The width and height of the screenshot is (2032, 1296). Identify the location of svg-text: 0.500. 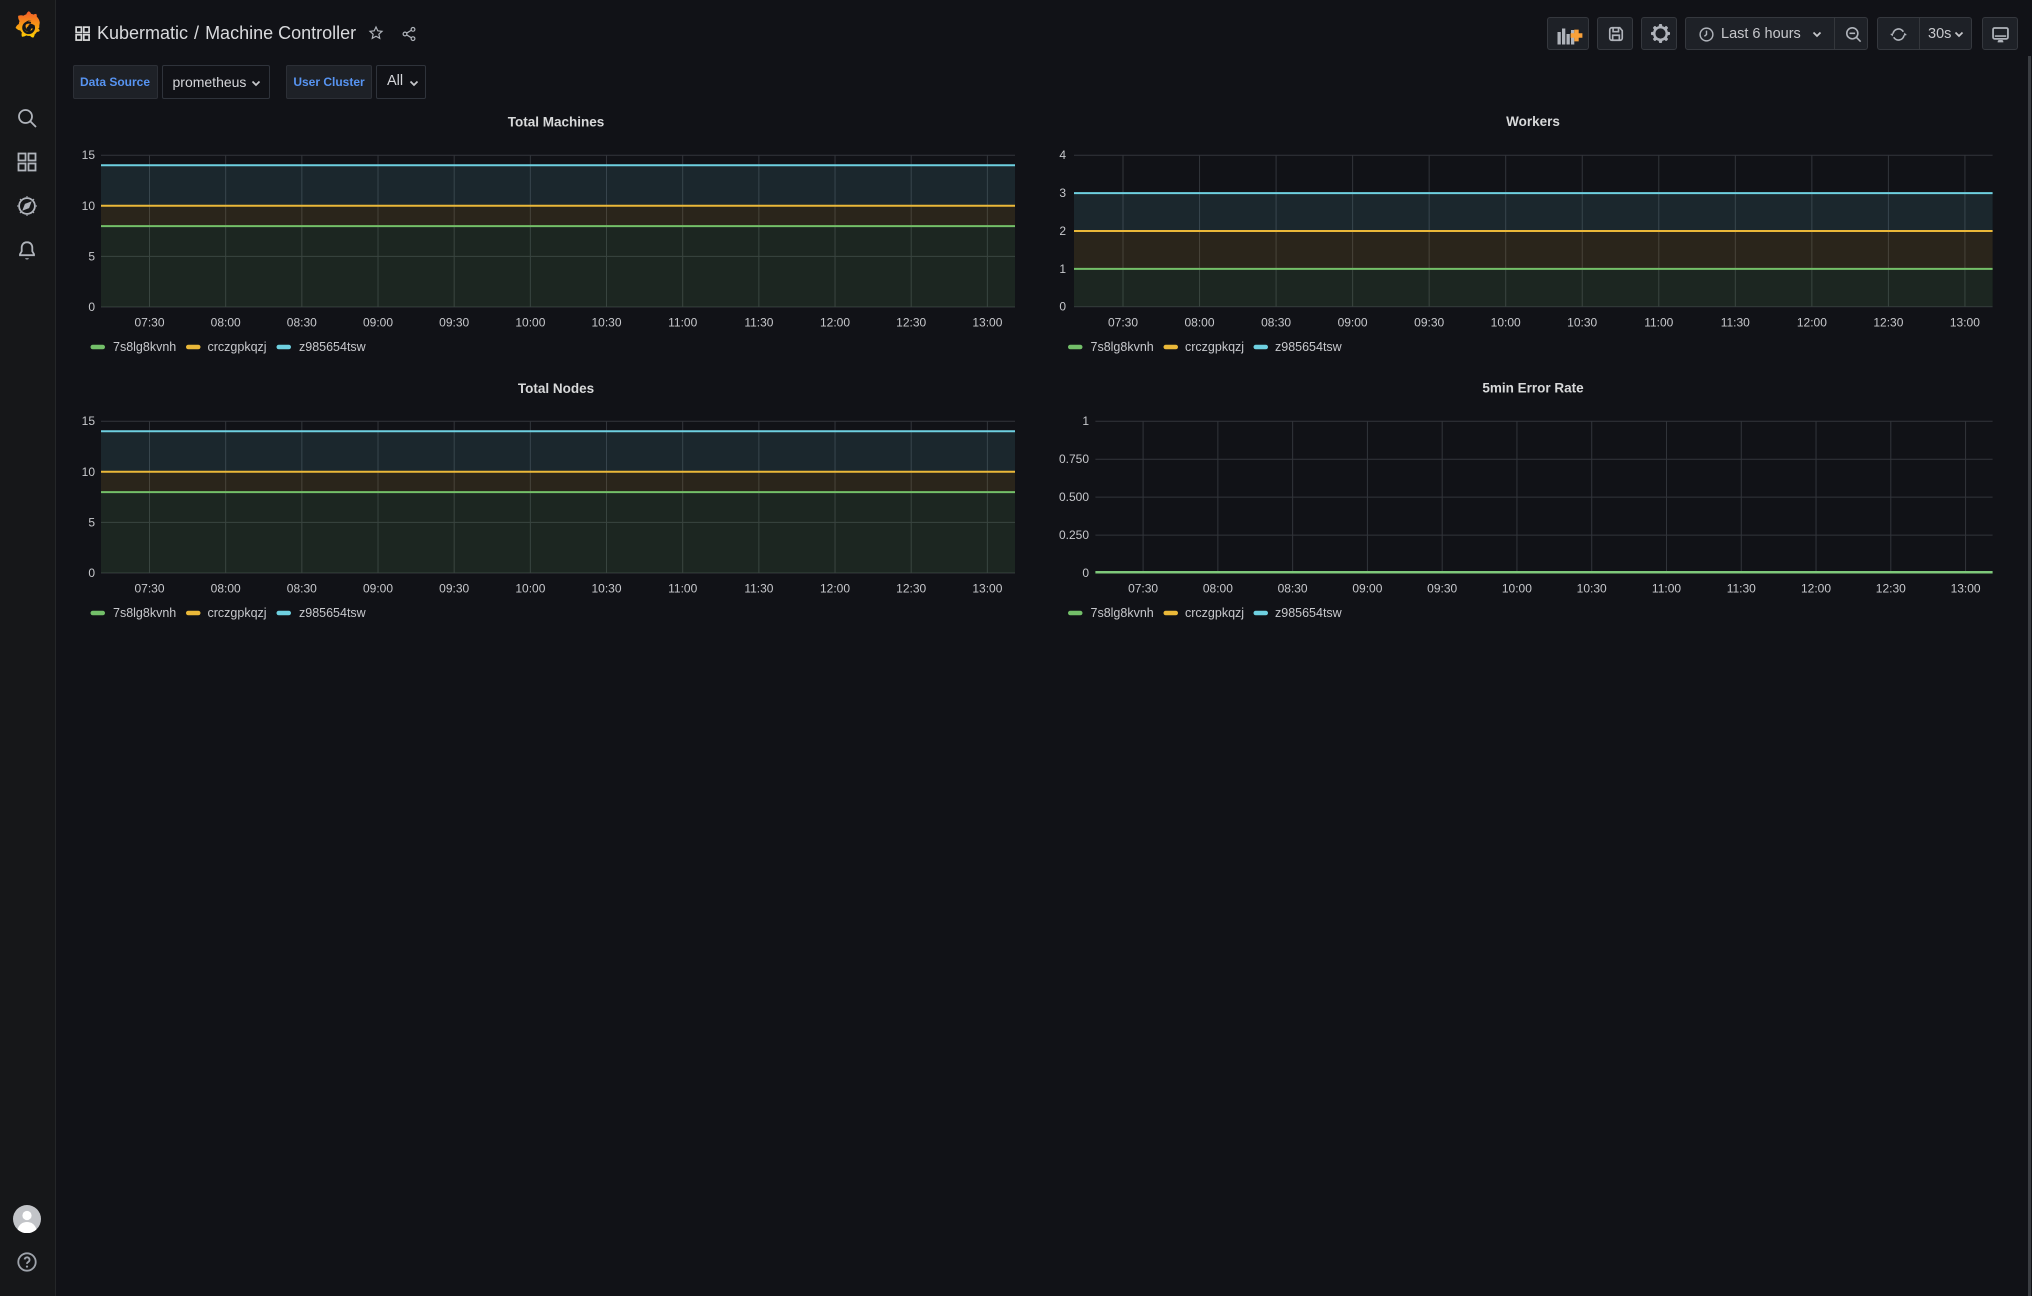
(1074, 497).